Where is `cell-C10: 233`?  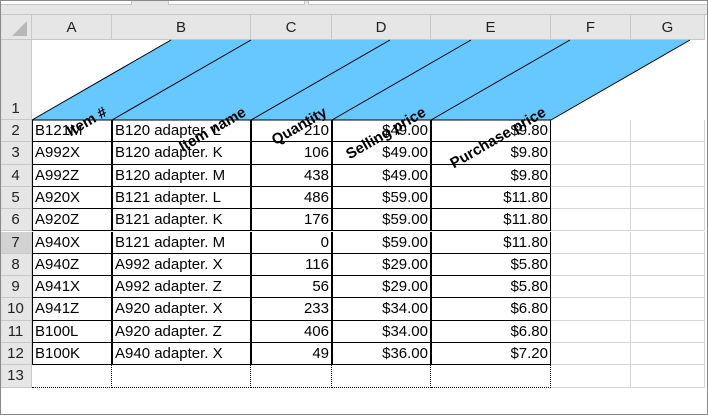 cell-C10: 233 is located at coordinates (291, 309).